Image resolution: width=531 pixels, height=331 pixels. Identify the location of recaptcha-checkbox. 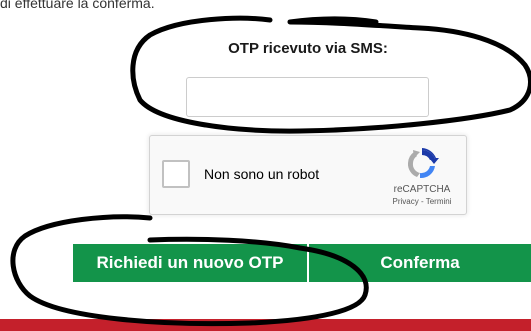
(176, 174).